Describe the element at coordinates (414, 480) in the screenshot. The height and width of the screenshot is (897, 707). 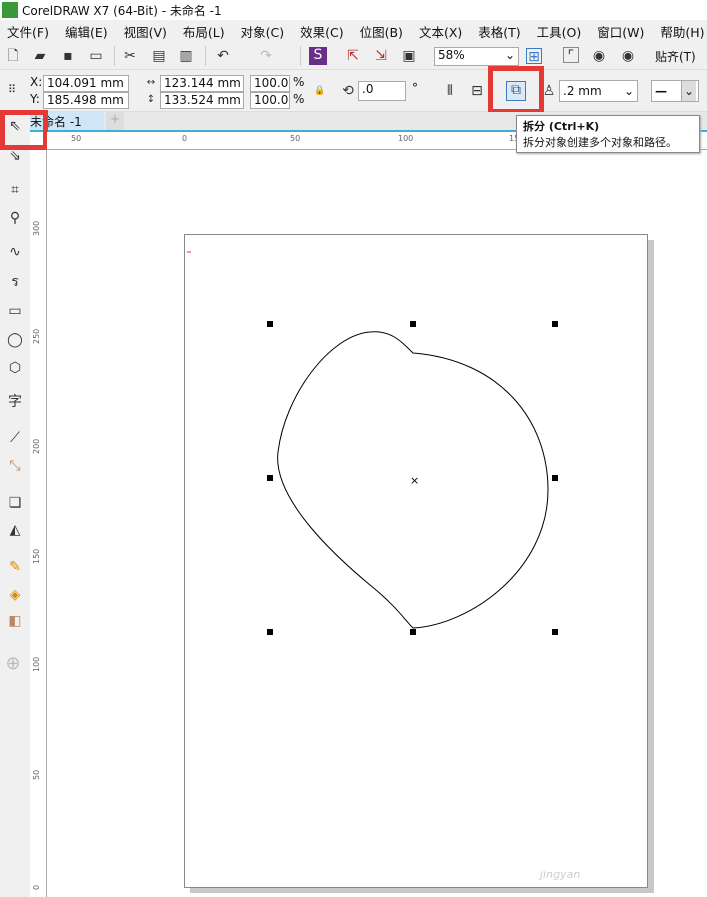
I see `center-marker-icon: ×` at that location.